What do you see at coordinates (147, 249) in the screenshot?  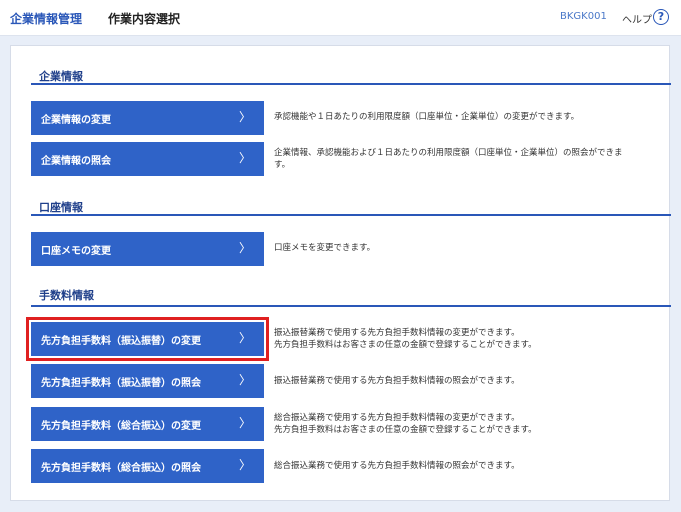 I see `account-memo-change-button: 口座メモの変更 〉` at bounding box center [147, 249].